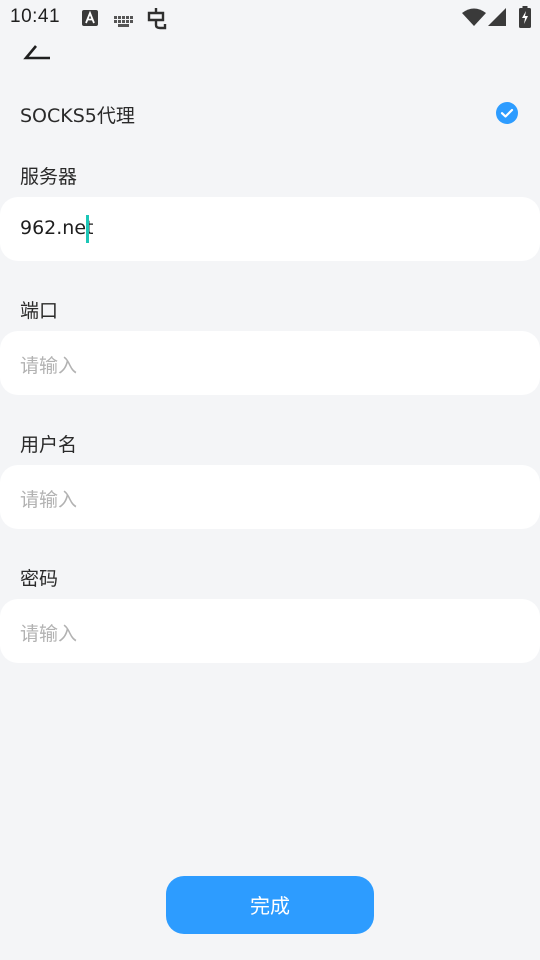 Image resolution: width=540 pixels, height=960 pixels. Describe the element at coordinates (270, 905) in the screenshot. I see `done-button: 完成` at that location.